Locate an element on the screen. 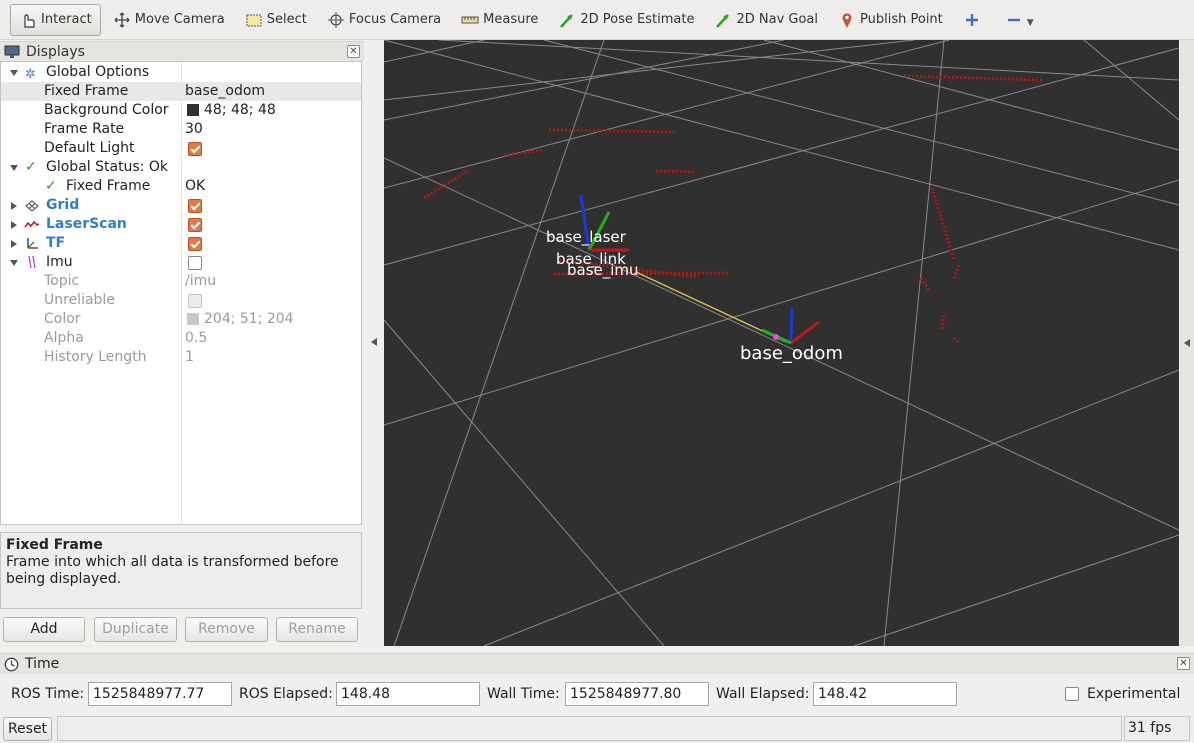 This screenshot has width=1194, height=743. frame-rate-value: 30 is located at coordinates (194, 129).